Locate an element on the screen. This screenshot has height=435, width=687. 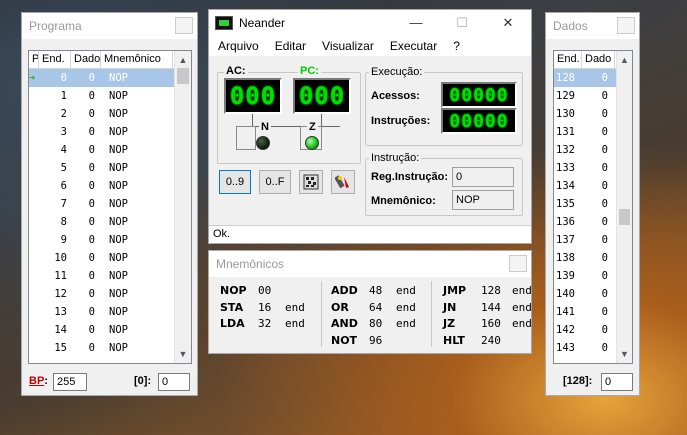
table-row: 6 0 NOP is located at coordinates (110, 186).